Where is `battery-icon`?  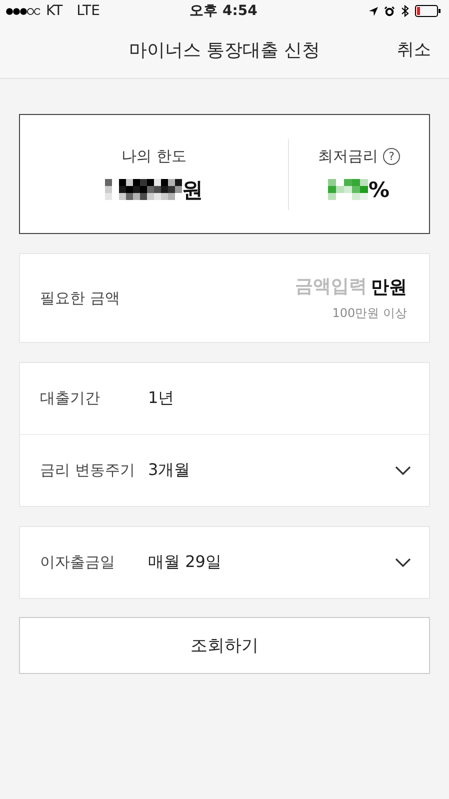
battery-icon is located at coordinates (427, 11).